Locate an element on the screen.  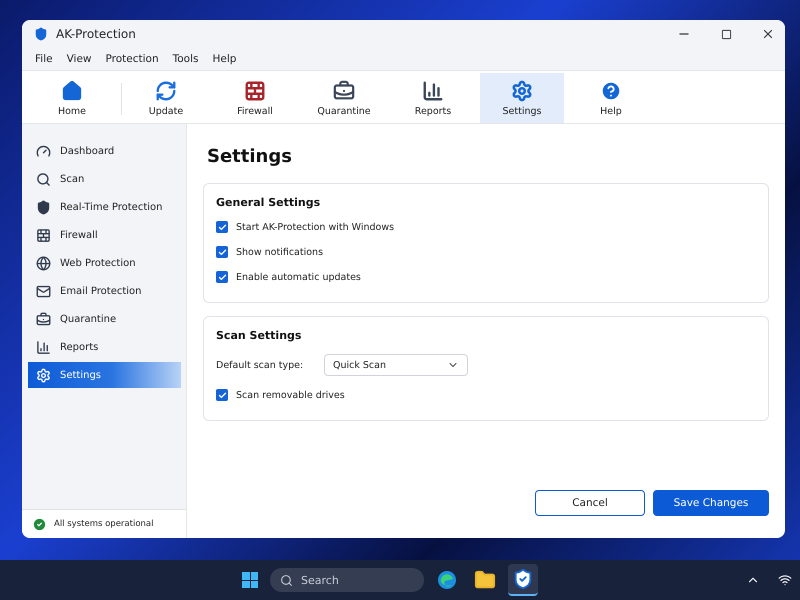
check-circle-icon is located at coordinates (39, 524).